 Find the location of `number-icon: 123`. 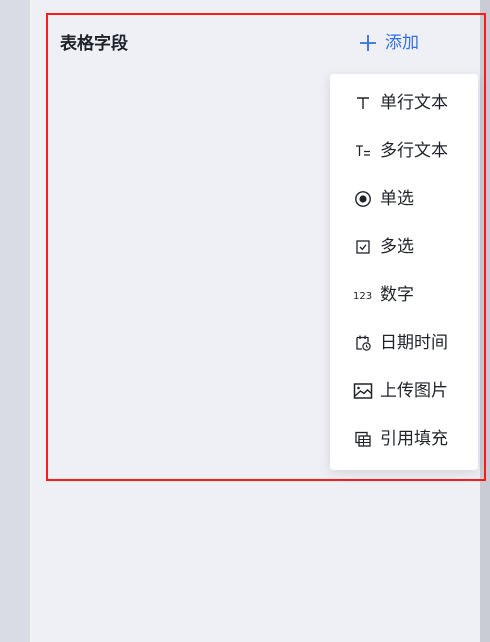

number-icon: 123 is located at coordinates (363, 295).